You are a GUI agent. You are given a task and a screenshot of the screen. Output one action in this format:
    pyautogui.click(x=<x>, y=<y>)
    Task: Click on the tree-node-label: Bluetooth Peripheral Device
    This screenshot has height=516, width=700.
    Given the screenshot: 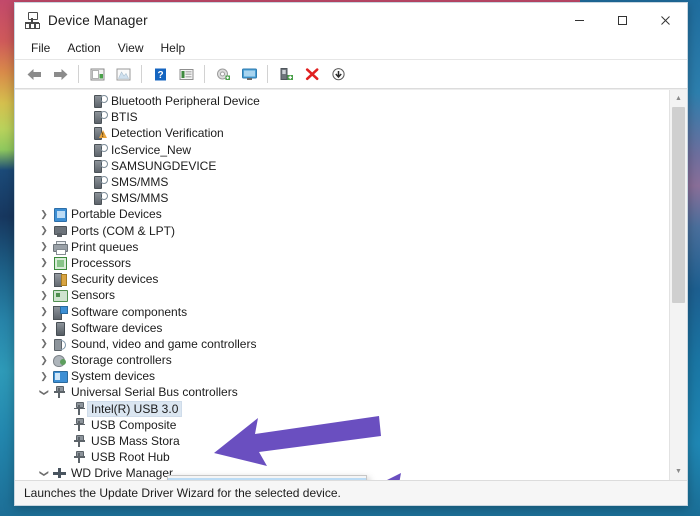 What is the action you would take?
    pyautogui.click(x=185, y=101)
    